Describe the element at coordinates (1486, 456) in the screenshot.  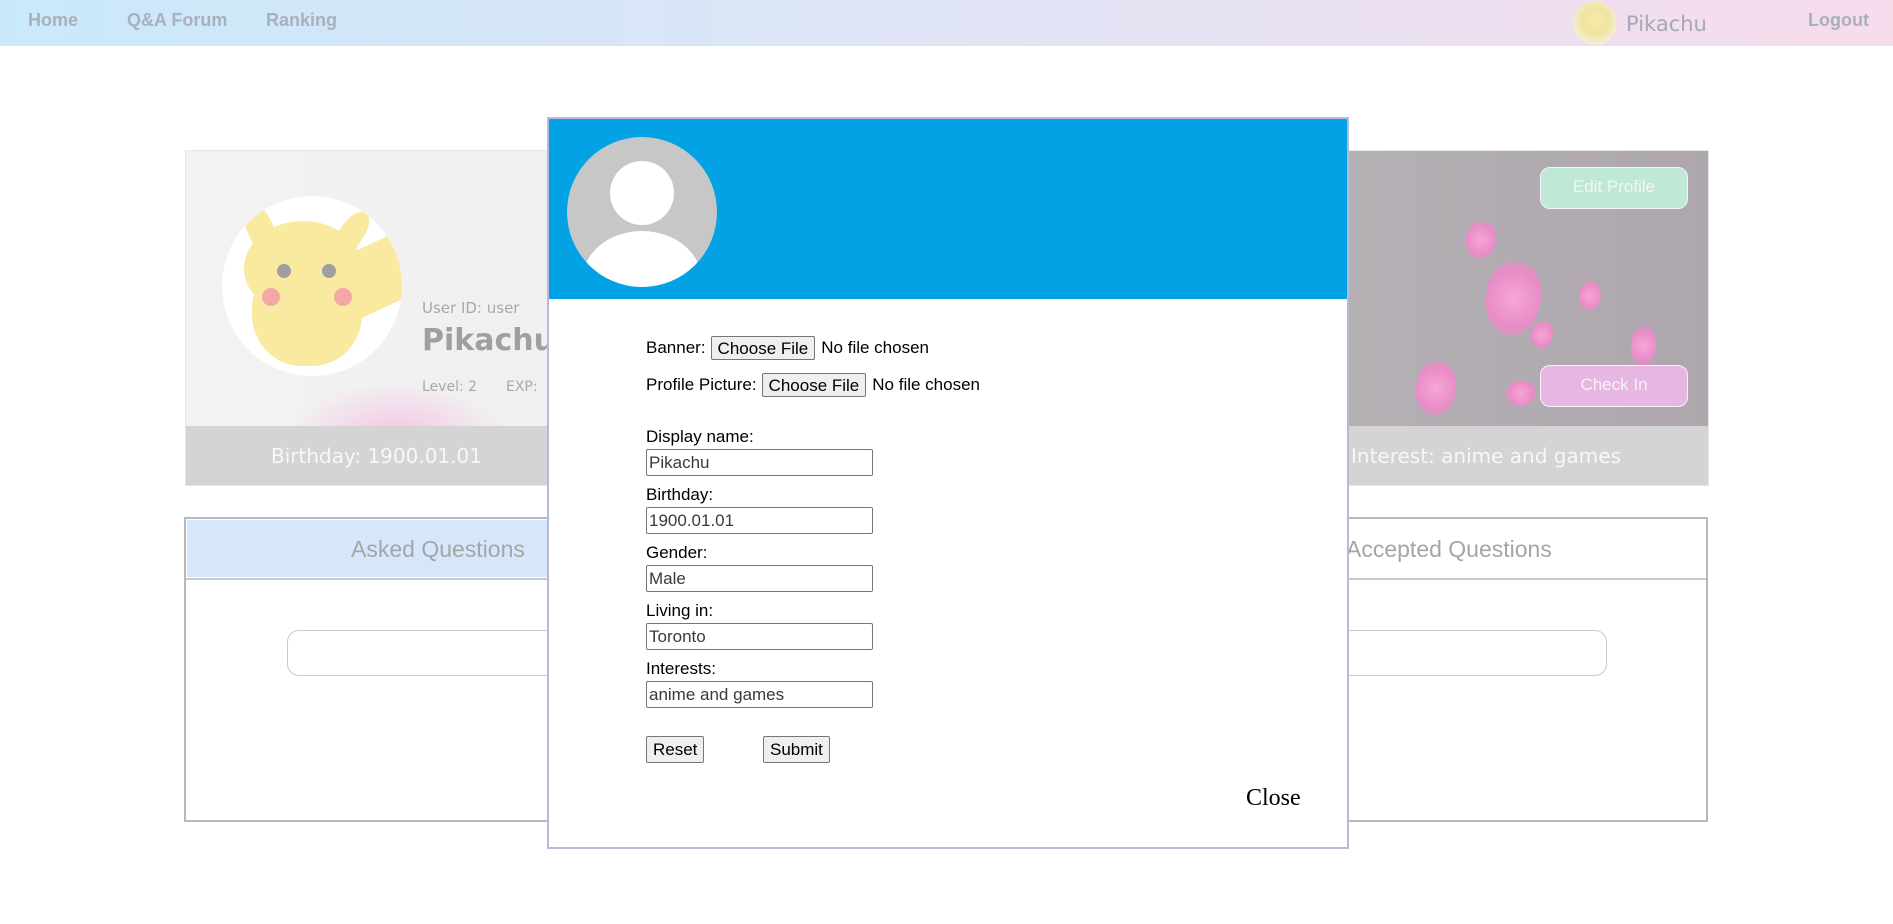
I see `interest-info: Interest: anime and games` at that location.